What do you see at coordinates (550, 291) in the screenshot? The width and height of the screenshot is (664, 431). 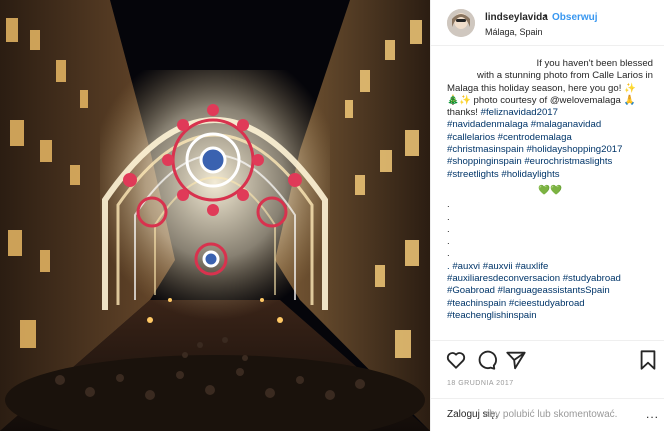 I see `hashtag-link: #Goabroad #languageassistantsSpain` at bounding box center [550, 291].